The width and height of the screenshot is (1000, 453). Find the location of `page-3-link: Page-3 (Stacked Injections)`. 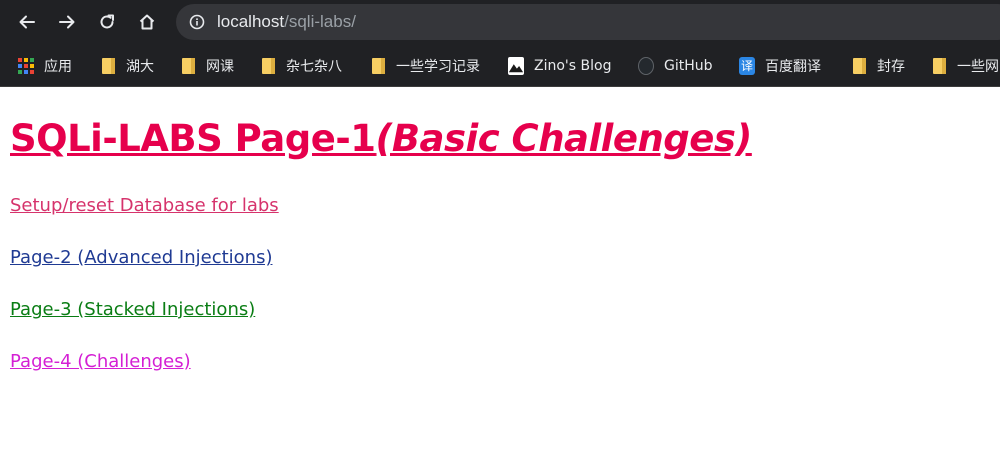

page-3-link: Page-3 (Stacked Injections) is located at coordinates (132, 309).